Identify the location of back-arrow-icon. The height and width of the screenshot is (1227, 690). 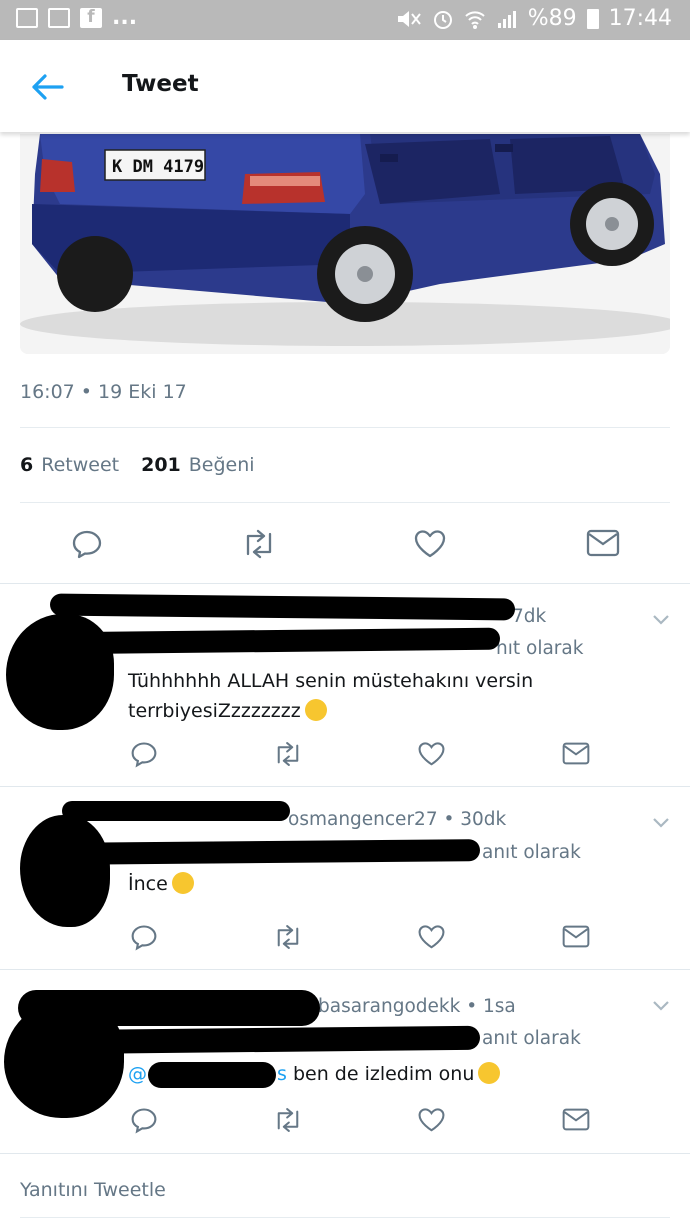
(47, 87).